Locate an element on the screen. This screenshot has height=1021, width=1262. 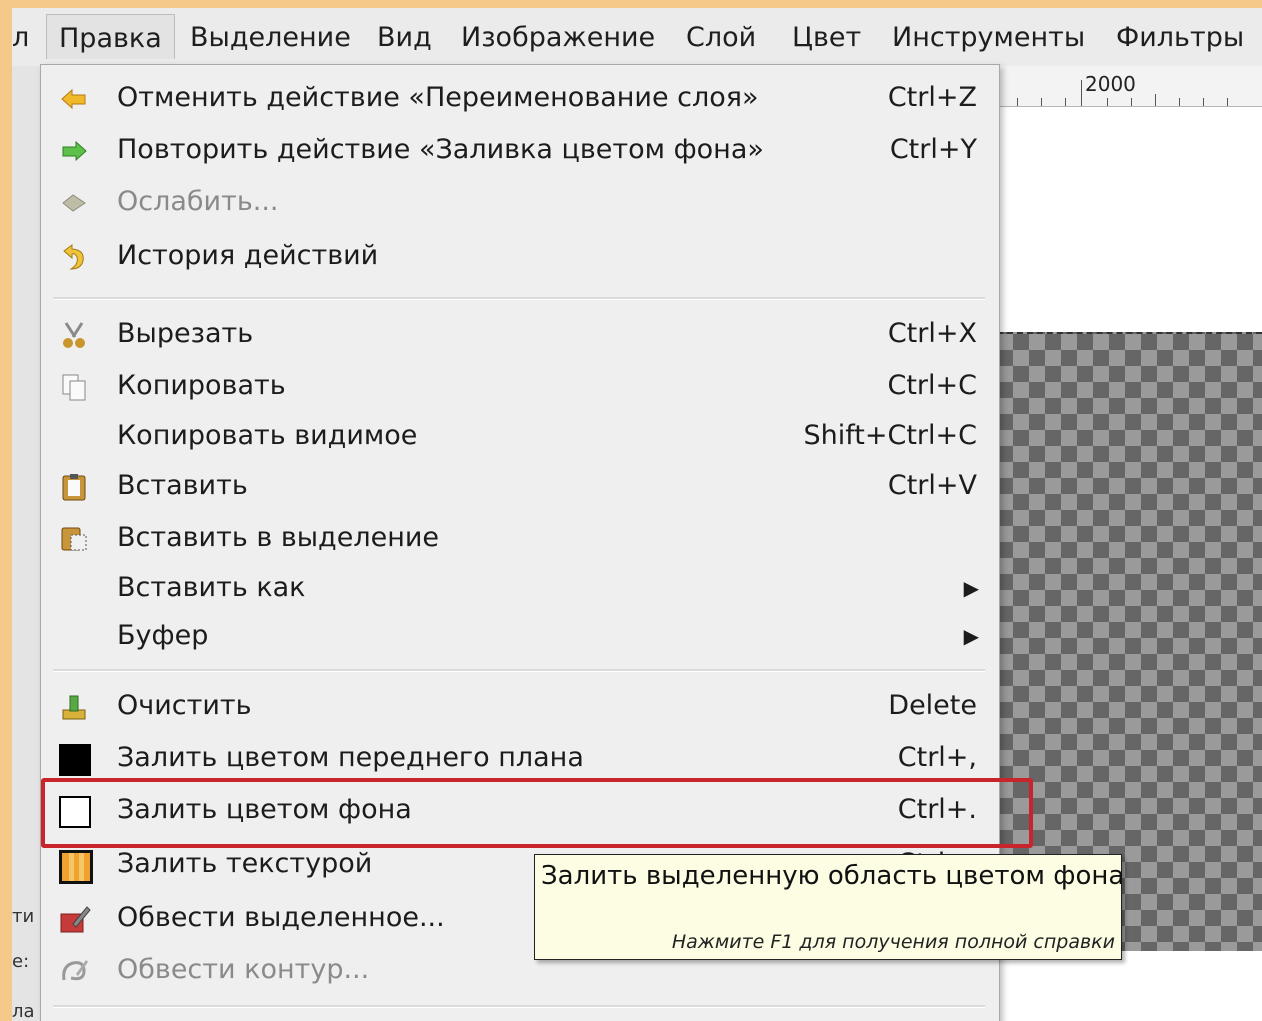
horizontal-ruler: 2000 is located at coordinates (1129, 86).